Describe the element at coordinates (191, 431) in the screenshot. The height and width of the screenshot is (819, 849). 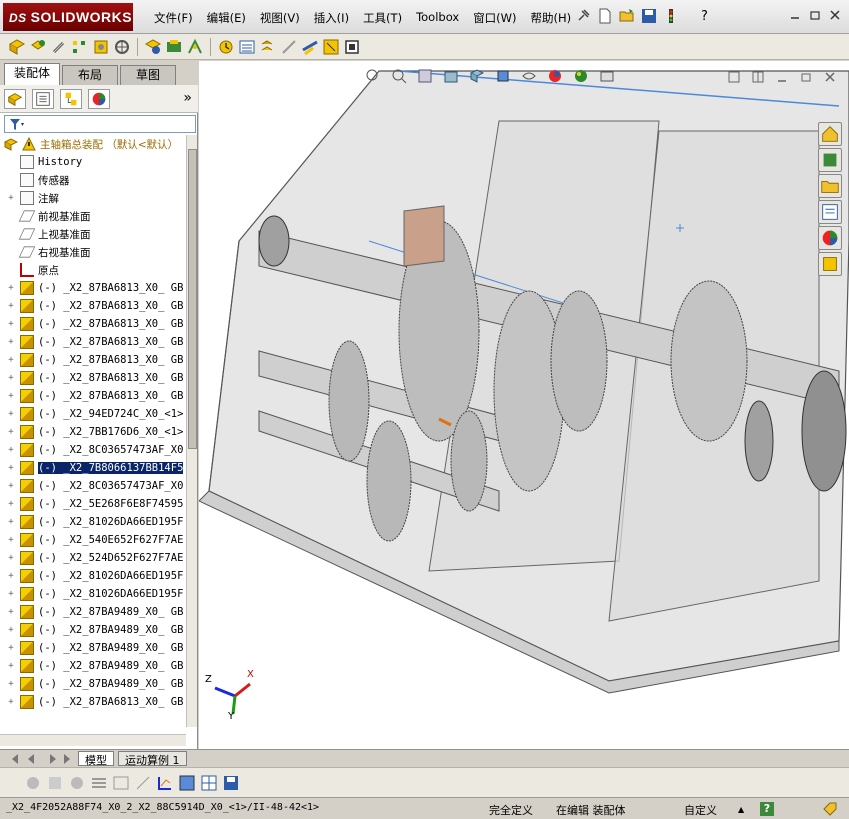
I see `tree-vertical-scrollbar` at that location.